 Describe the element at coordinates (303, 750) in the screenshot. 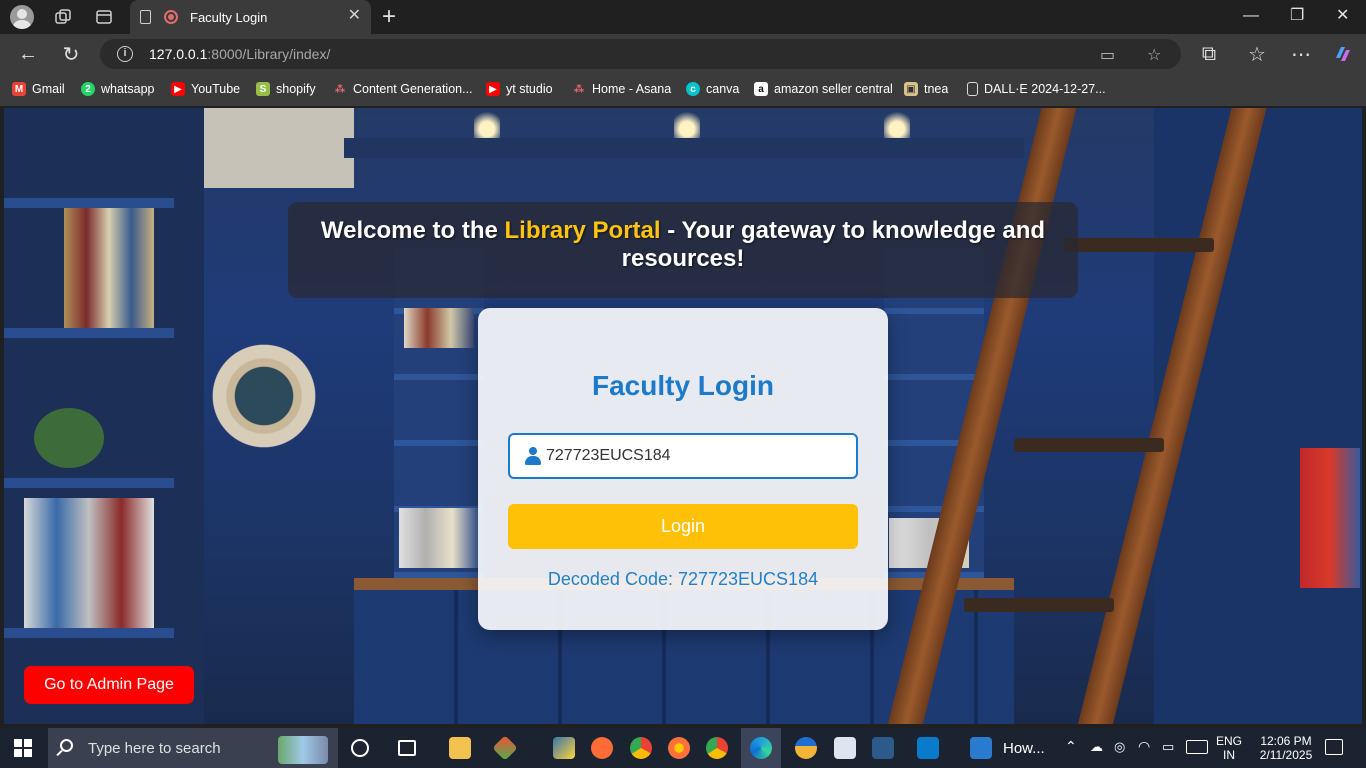

I see `search-highlight-image` at that location.